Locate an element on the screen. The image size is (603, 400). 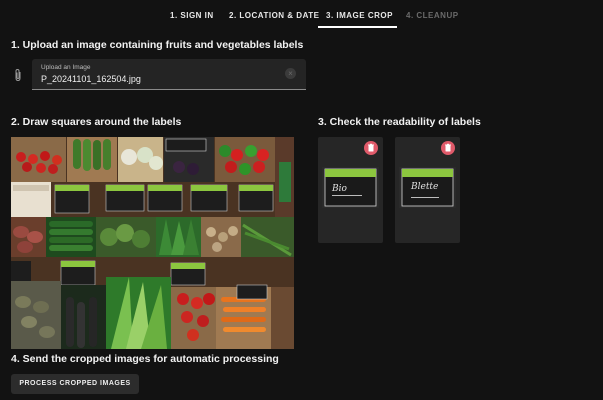
crop-label-text: Blette is located at coordinates (424, 187).